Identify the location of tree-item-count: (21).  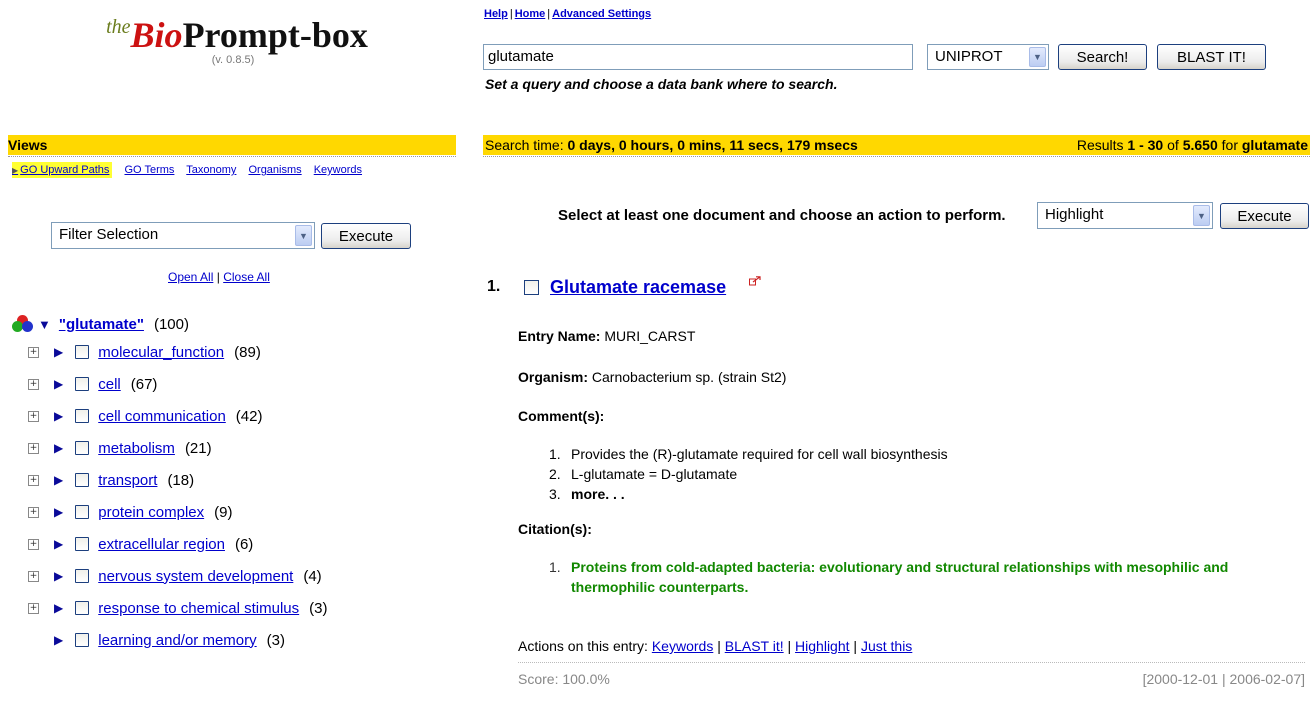
(198, 448).